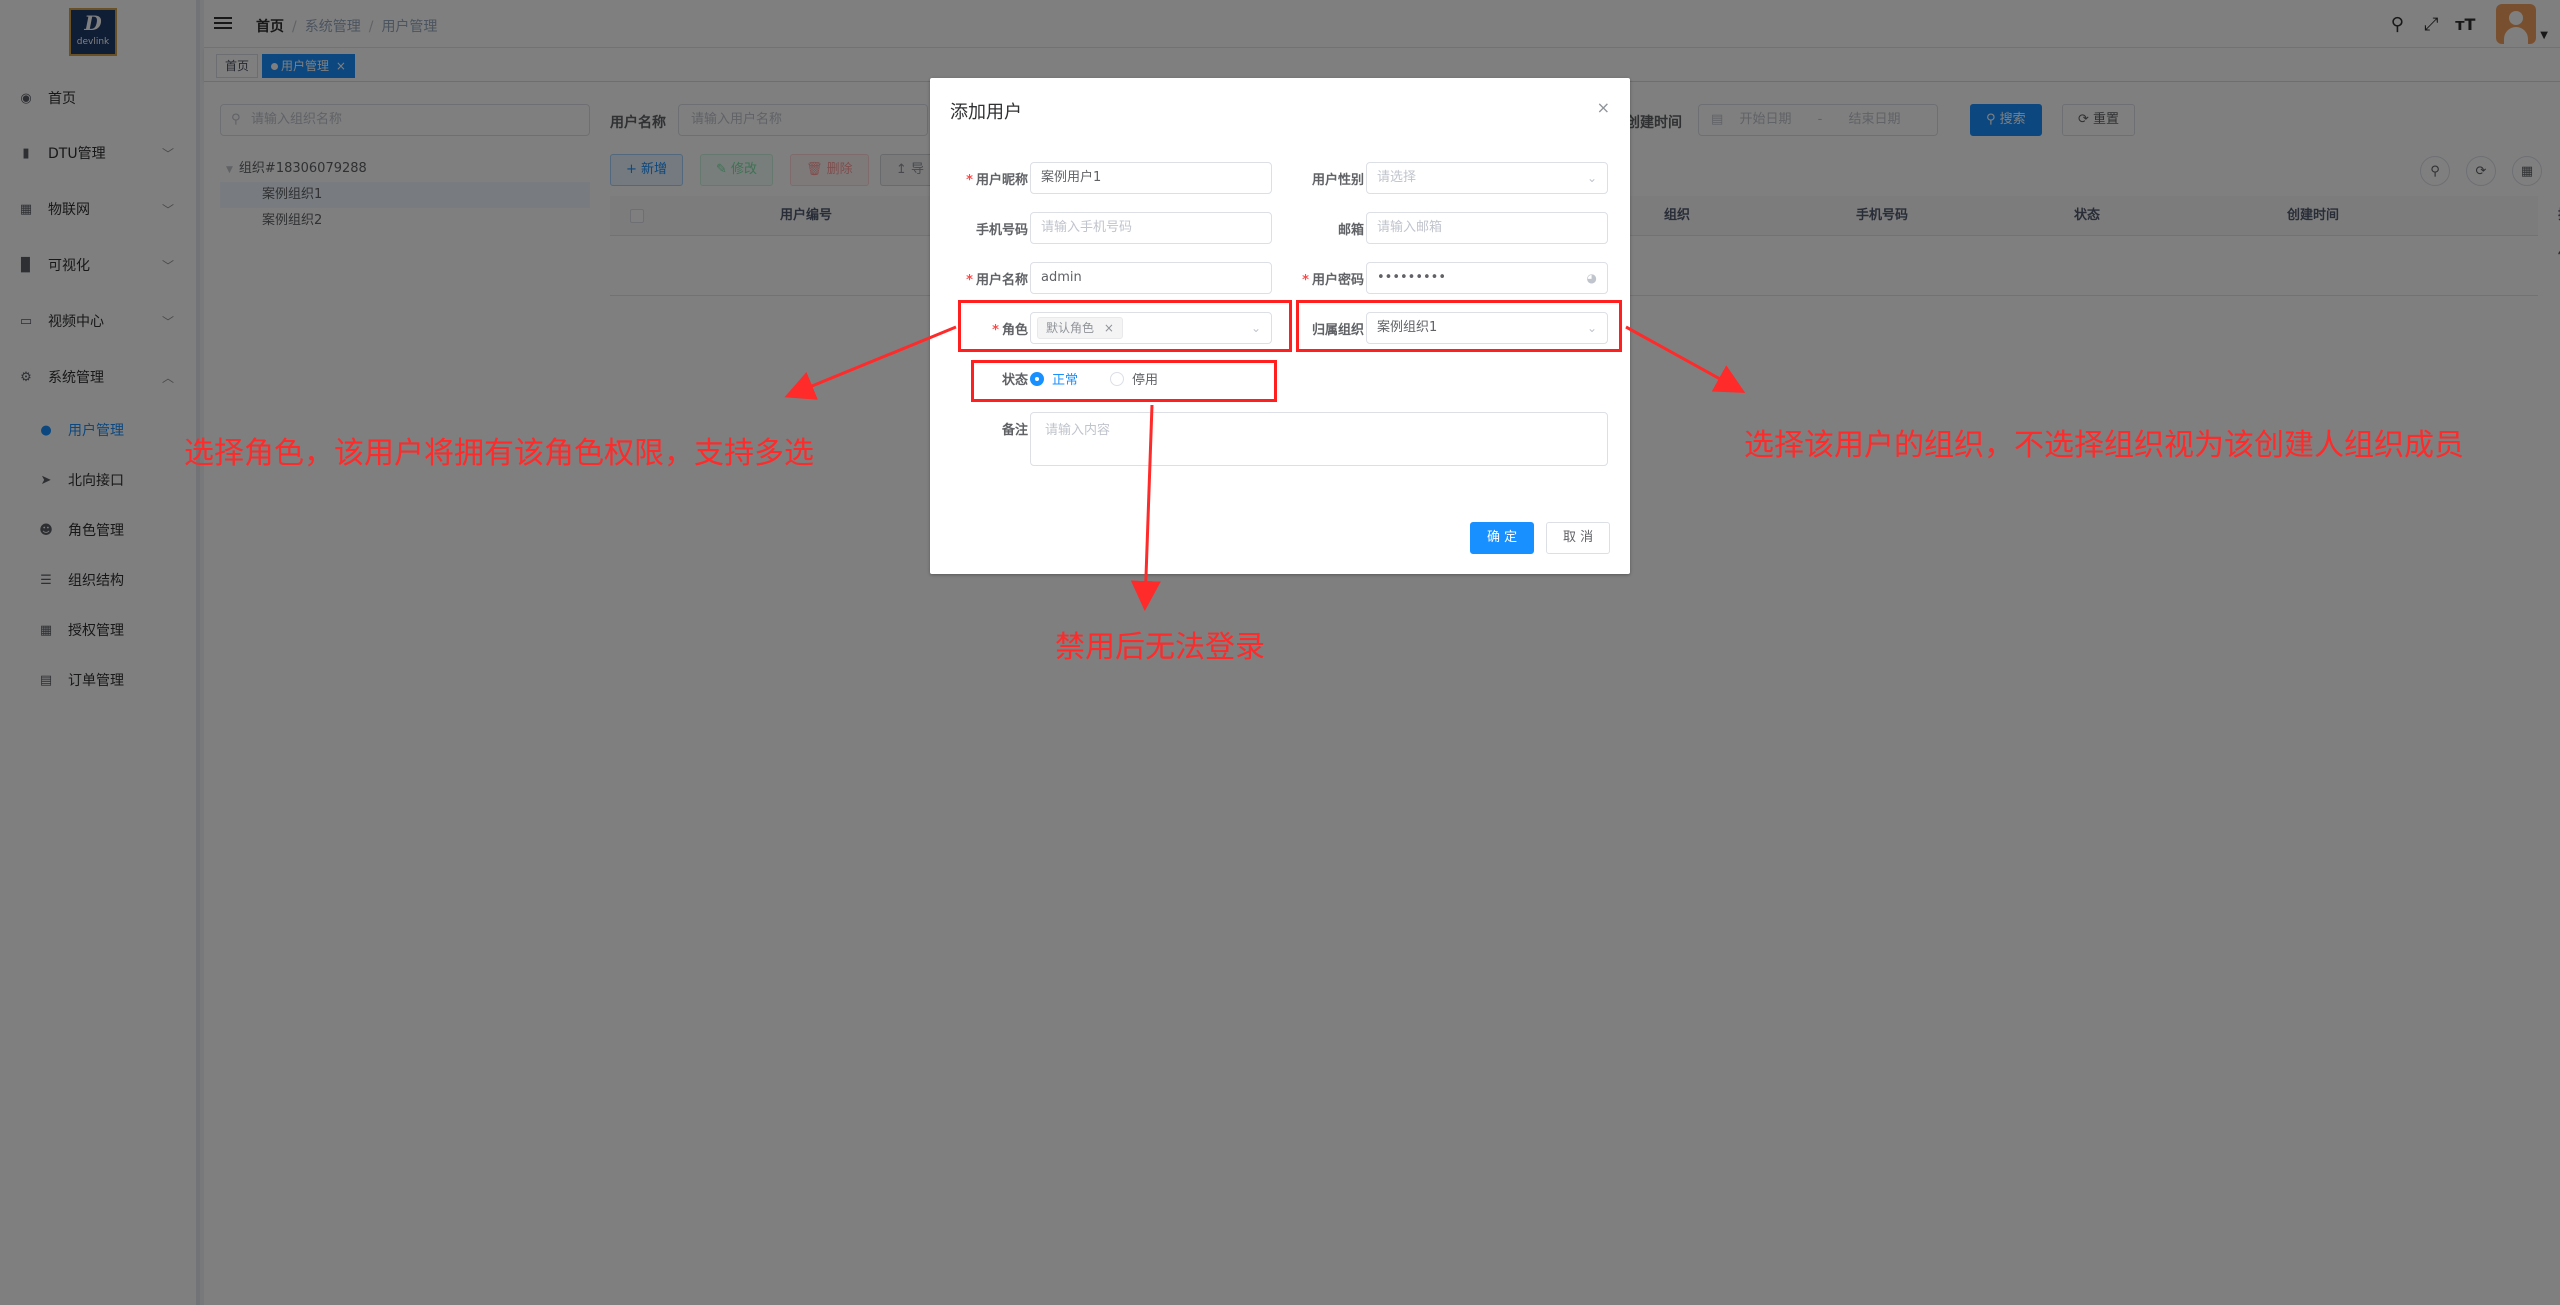 Image resolution: width=2560 pixels, height=1305 pixels. Describe the element at coordinates (1685, 359) in the screenshot. I see `org-arrow` at that location.